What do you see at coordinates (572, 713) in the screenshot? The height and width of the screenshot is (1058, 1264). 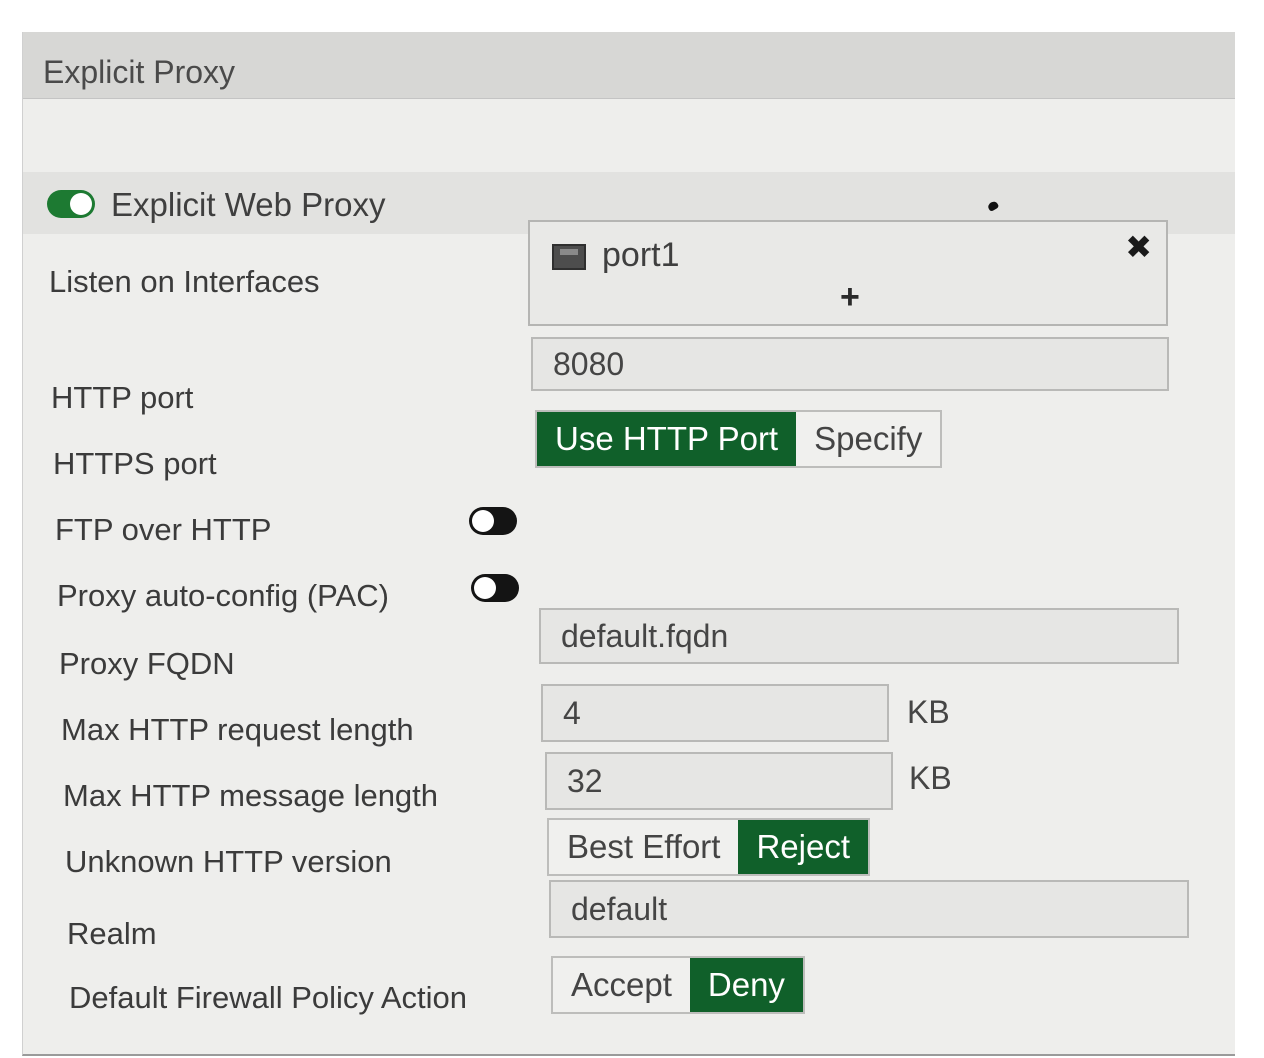 I see `max-request-length-value: 4` at bounding box center [572, 713].